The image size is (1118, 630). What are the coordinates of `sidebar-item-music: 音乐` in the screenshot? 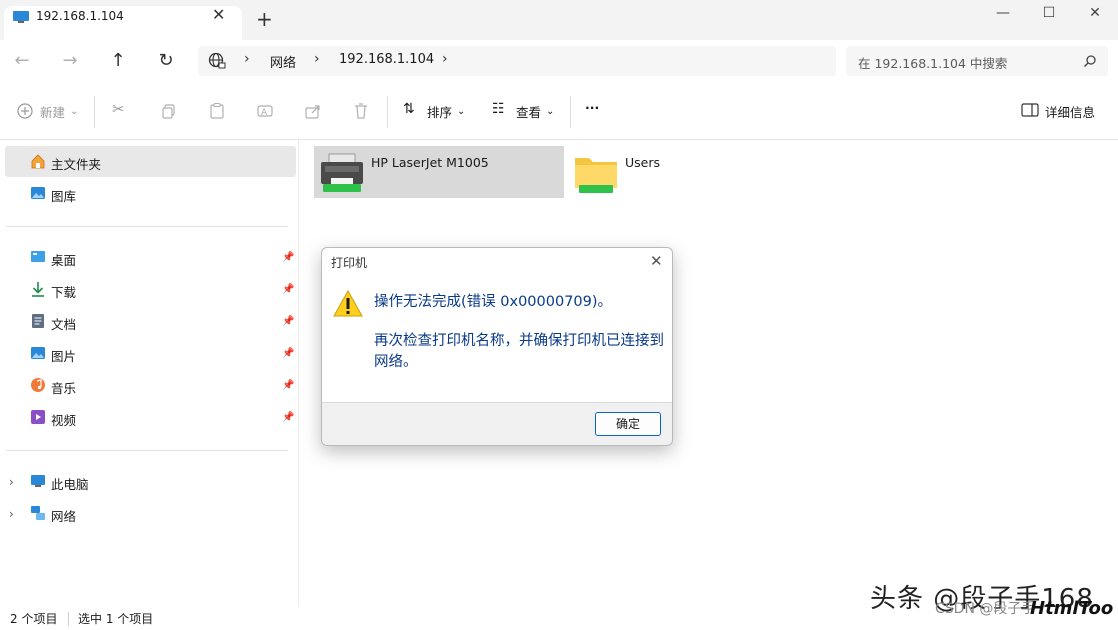 It's located at (63, 387).